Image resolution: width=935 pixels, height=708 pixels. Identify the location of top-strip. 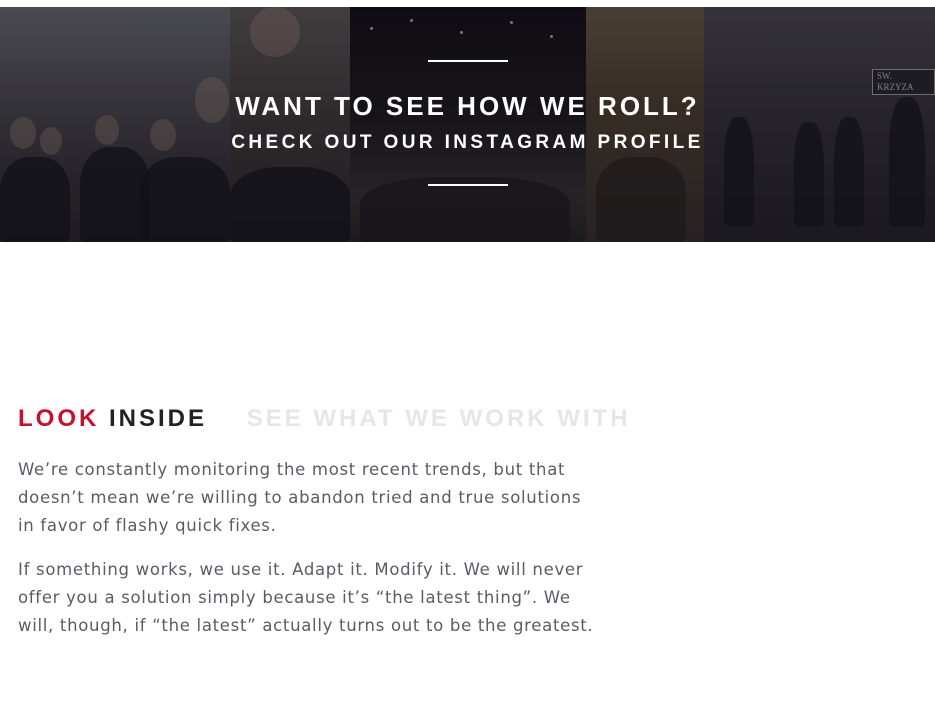
(467, 3).